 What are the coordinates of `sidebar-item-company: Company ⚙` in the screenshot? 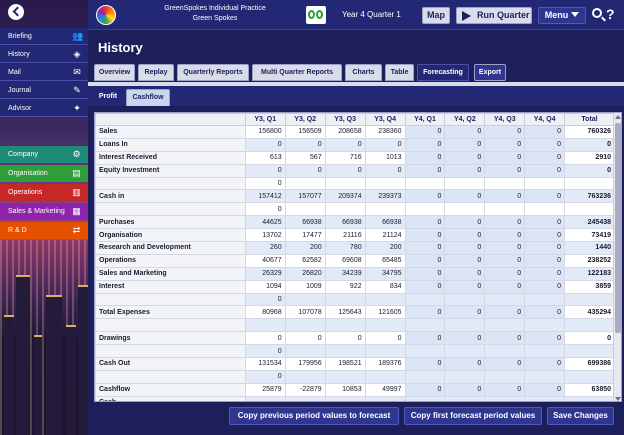 It's located at (44, 154).